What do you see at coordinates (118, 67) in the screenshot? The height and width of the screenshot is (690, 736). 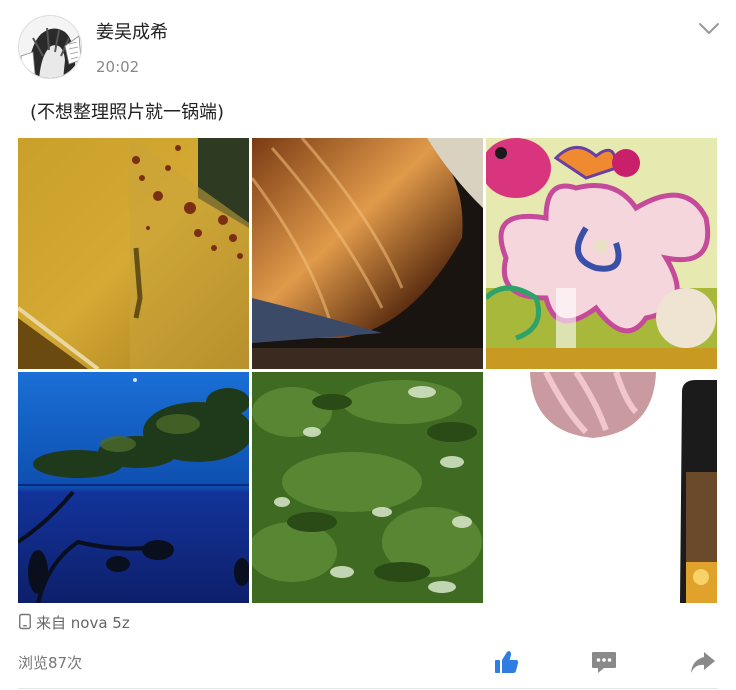 I see `post-time: 20:02` at bounding box center [118, 67].